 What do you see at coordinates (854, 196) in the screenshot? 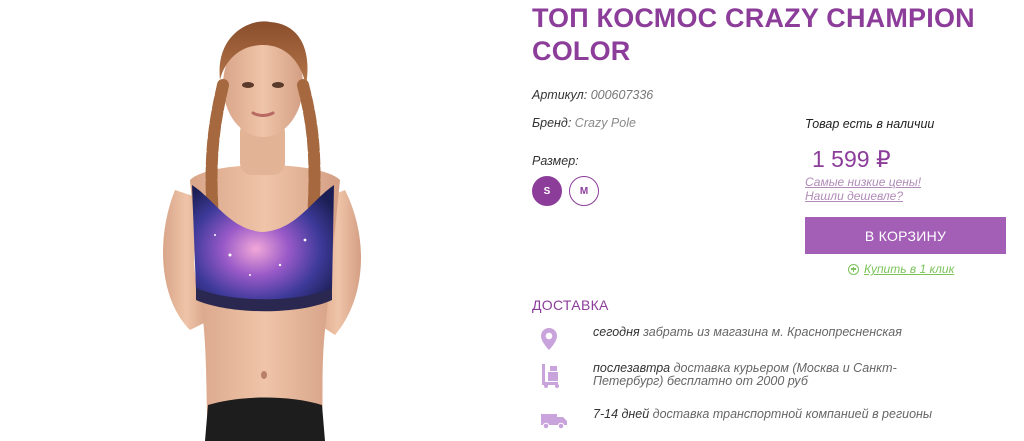
I see `found-cheaper-link: Нашли дешевле?` at bounding box center [854, 196].